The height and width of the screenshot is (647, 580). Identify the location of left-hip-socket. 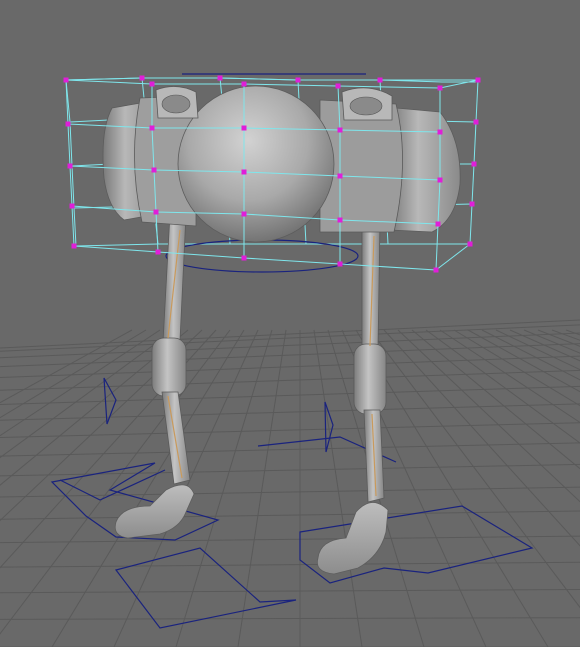
(176, 104).